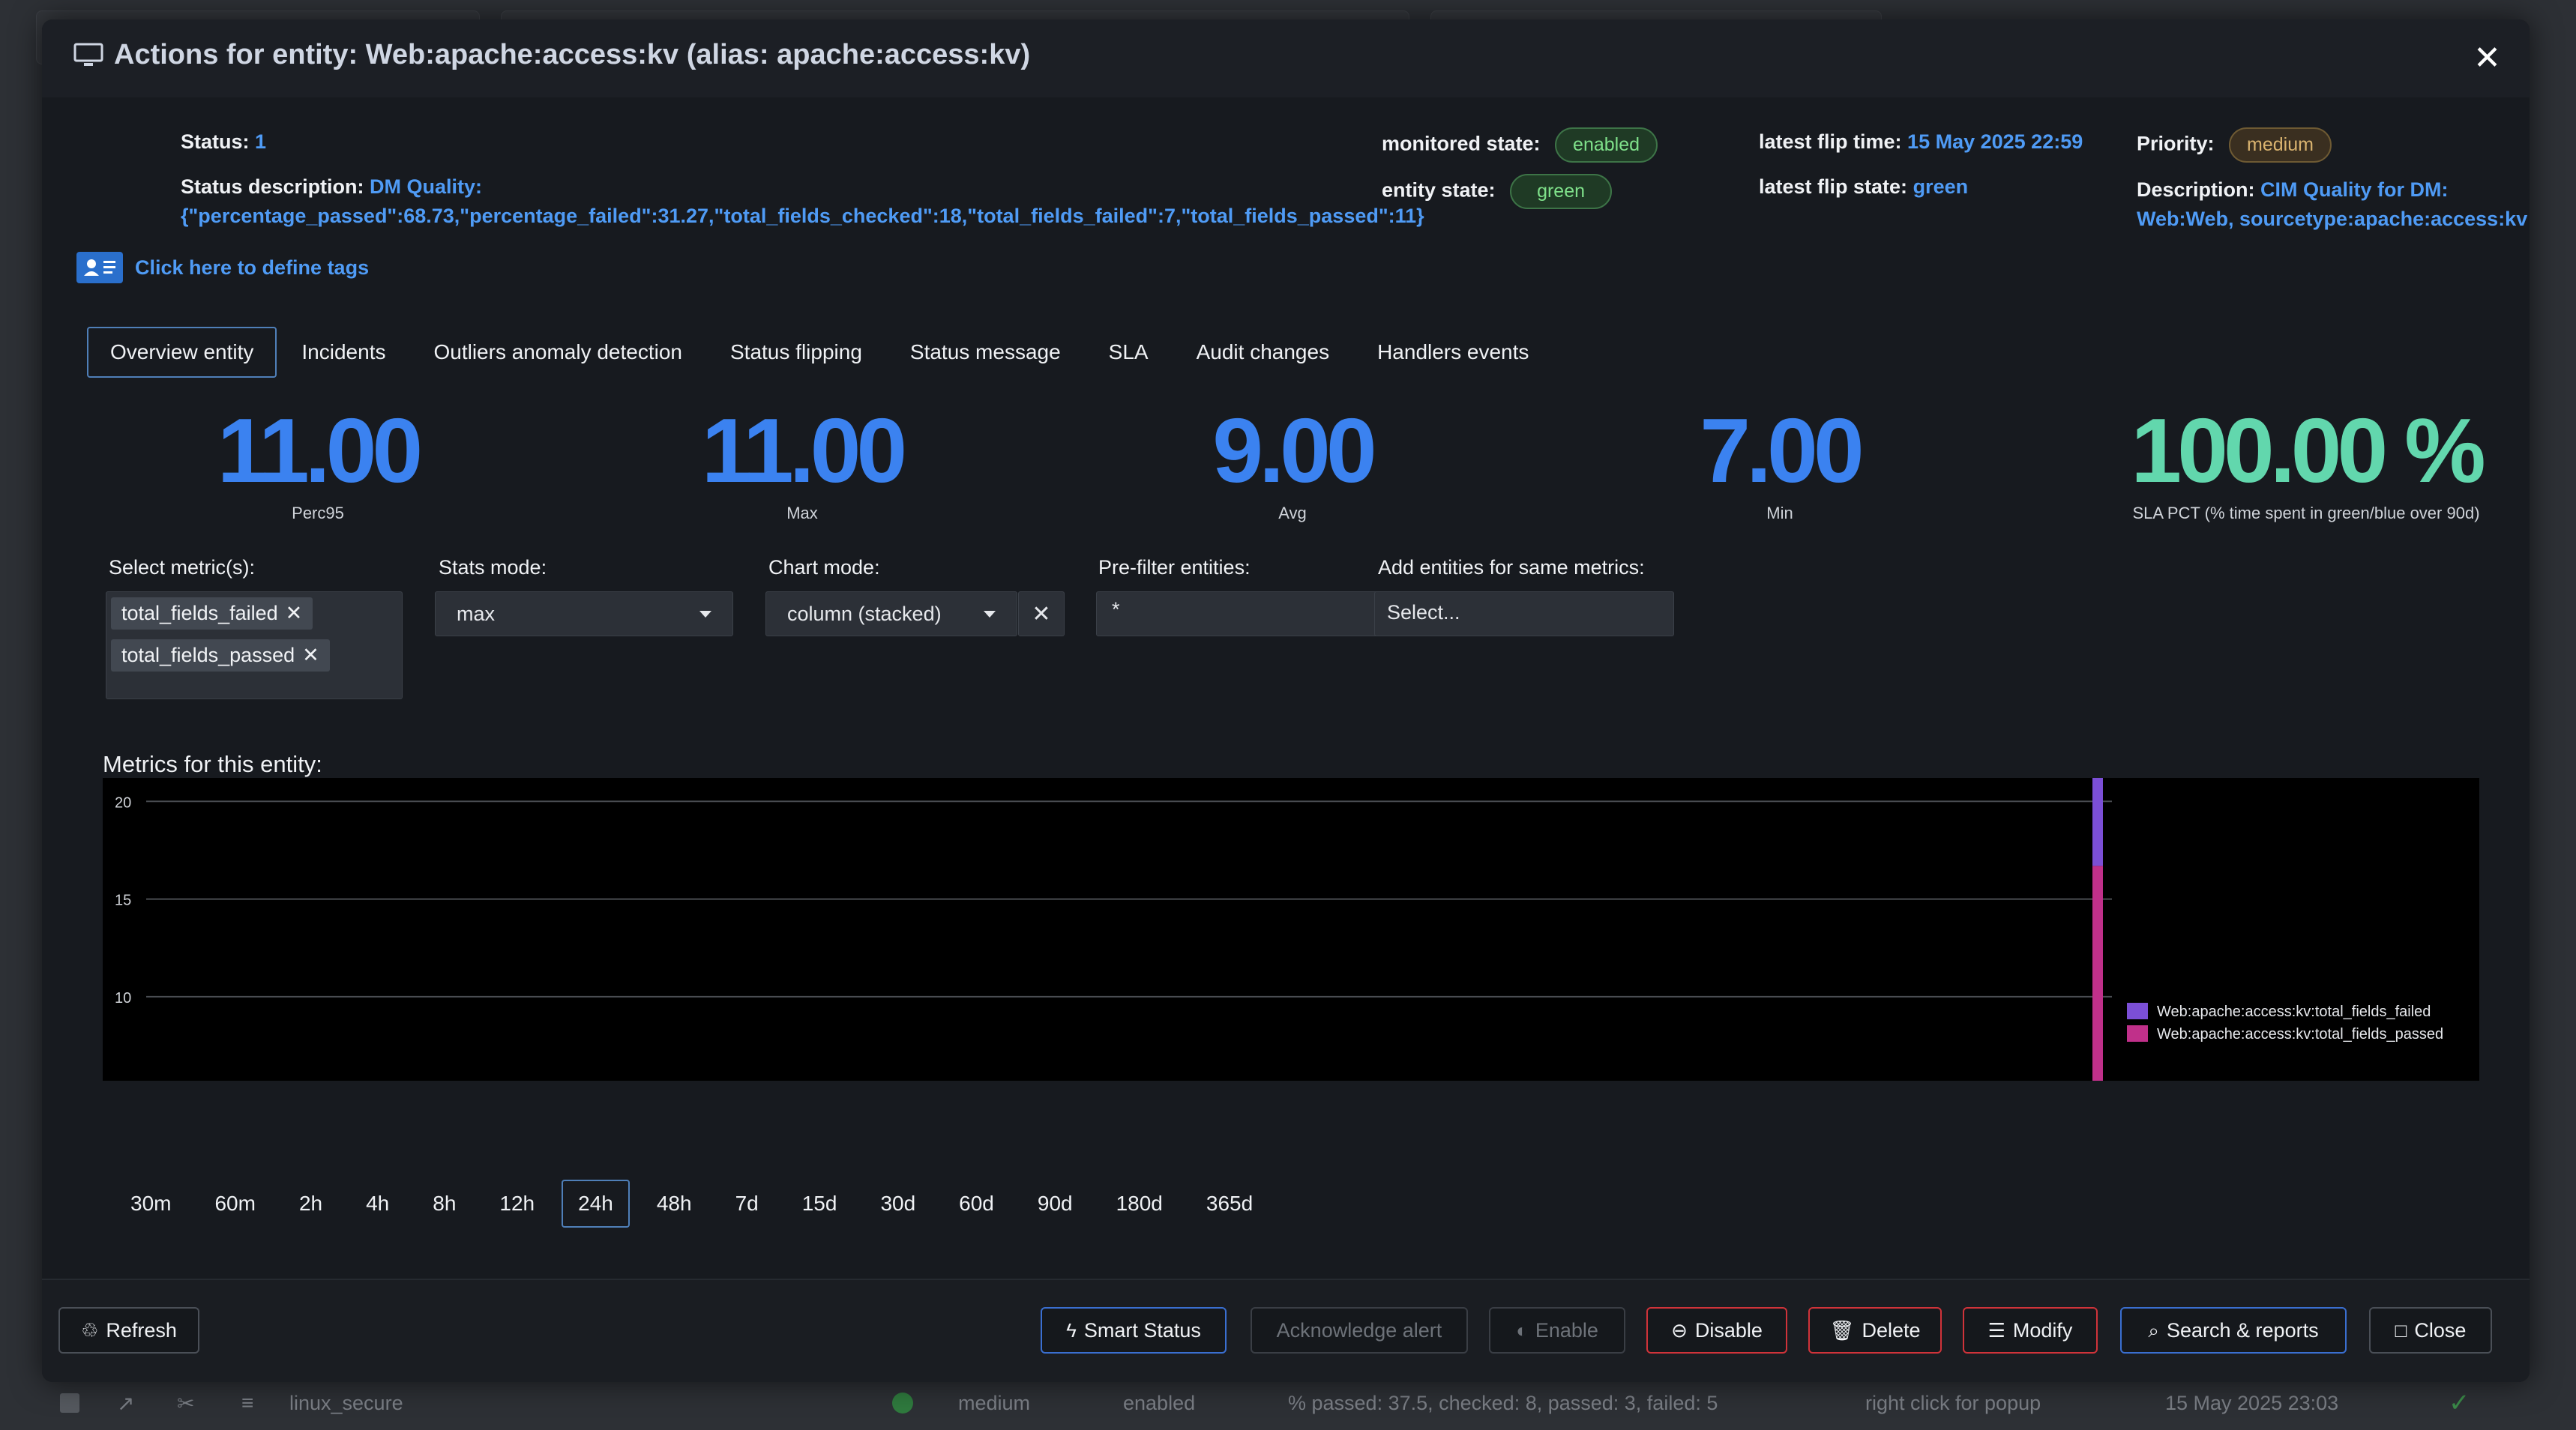 The height and width of the screenshot is (1430, 2576). Describe the element at coordinates (1830, 141) in the screenshot. I see `flip-time-label: latest flip time:` at that location.